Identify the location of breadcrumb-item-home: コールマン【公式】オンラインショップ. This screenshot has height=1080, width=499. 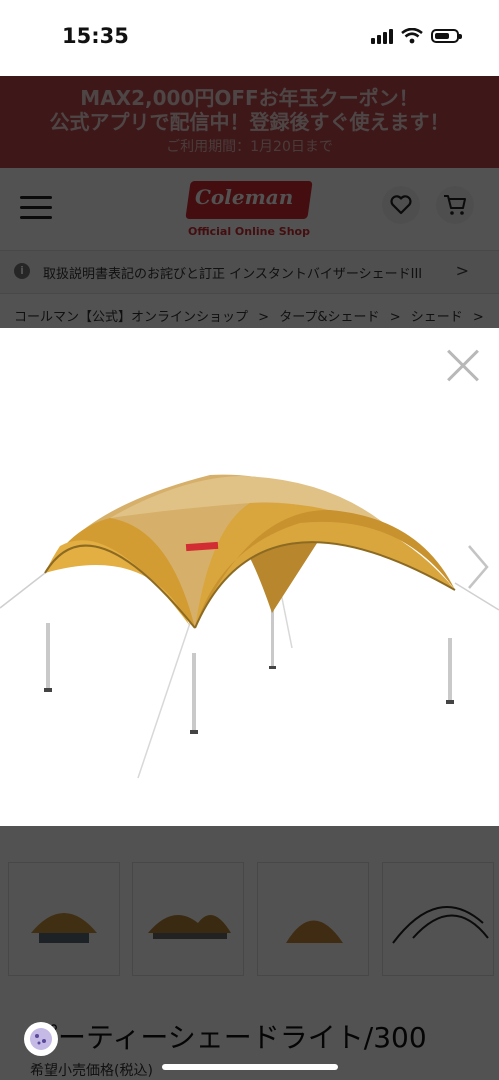
(131, 317).